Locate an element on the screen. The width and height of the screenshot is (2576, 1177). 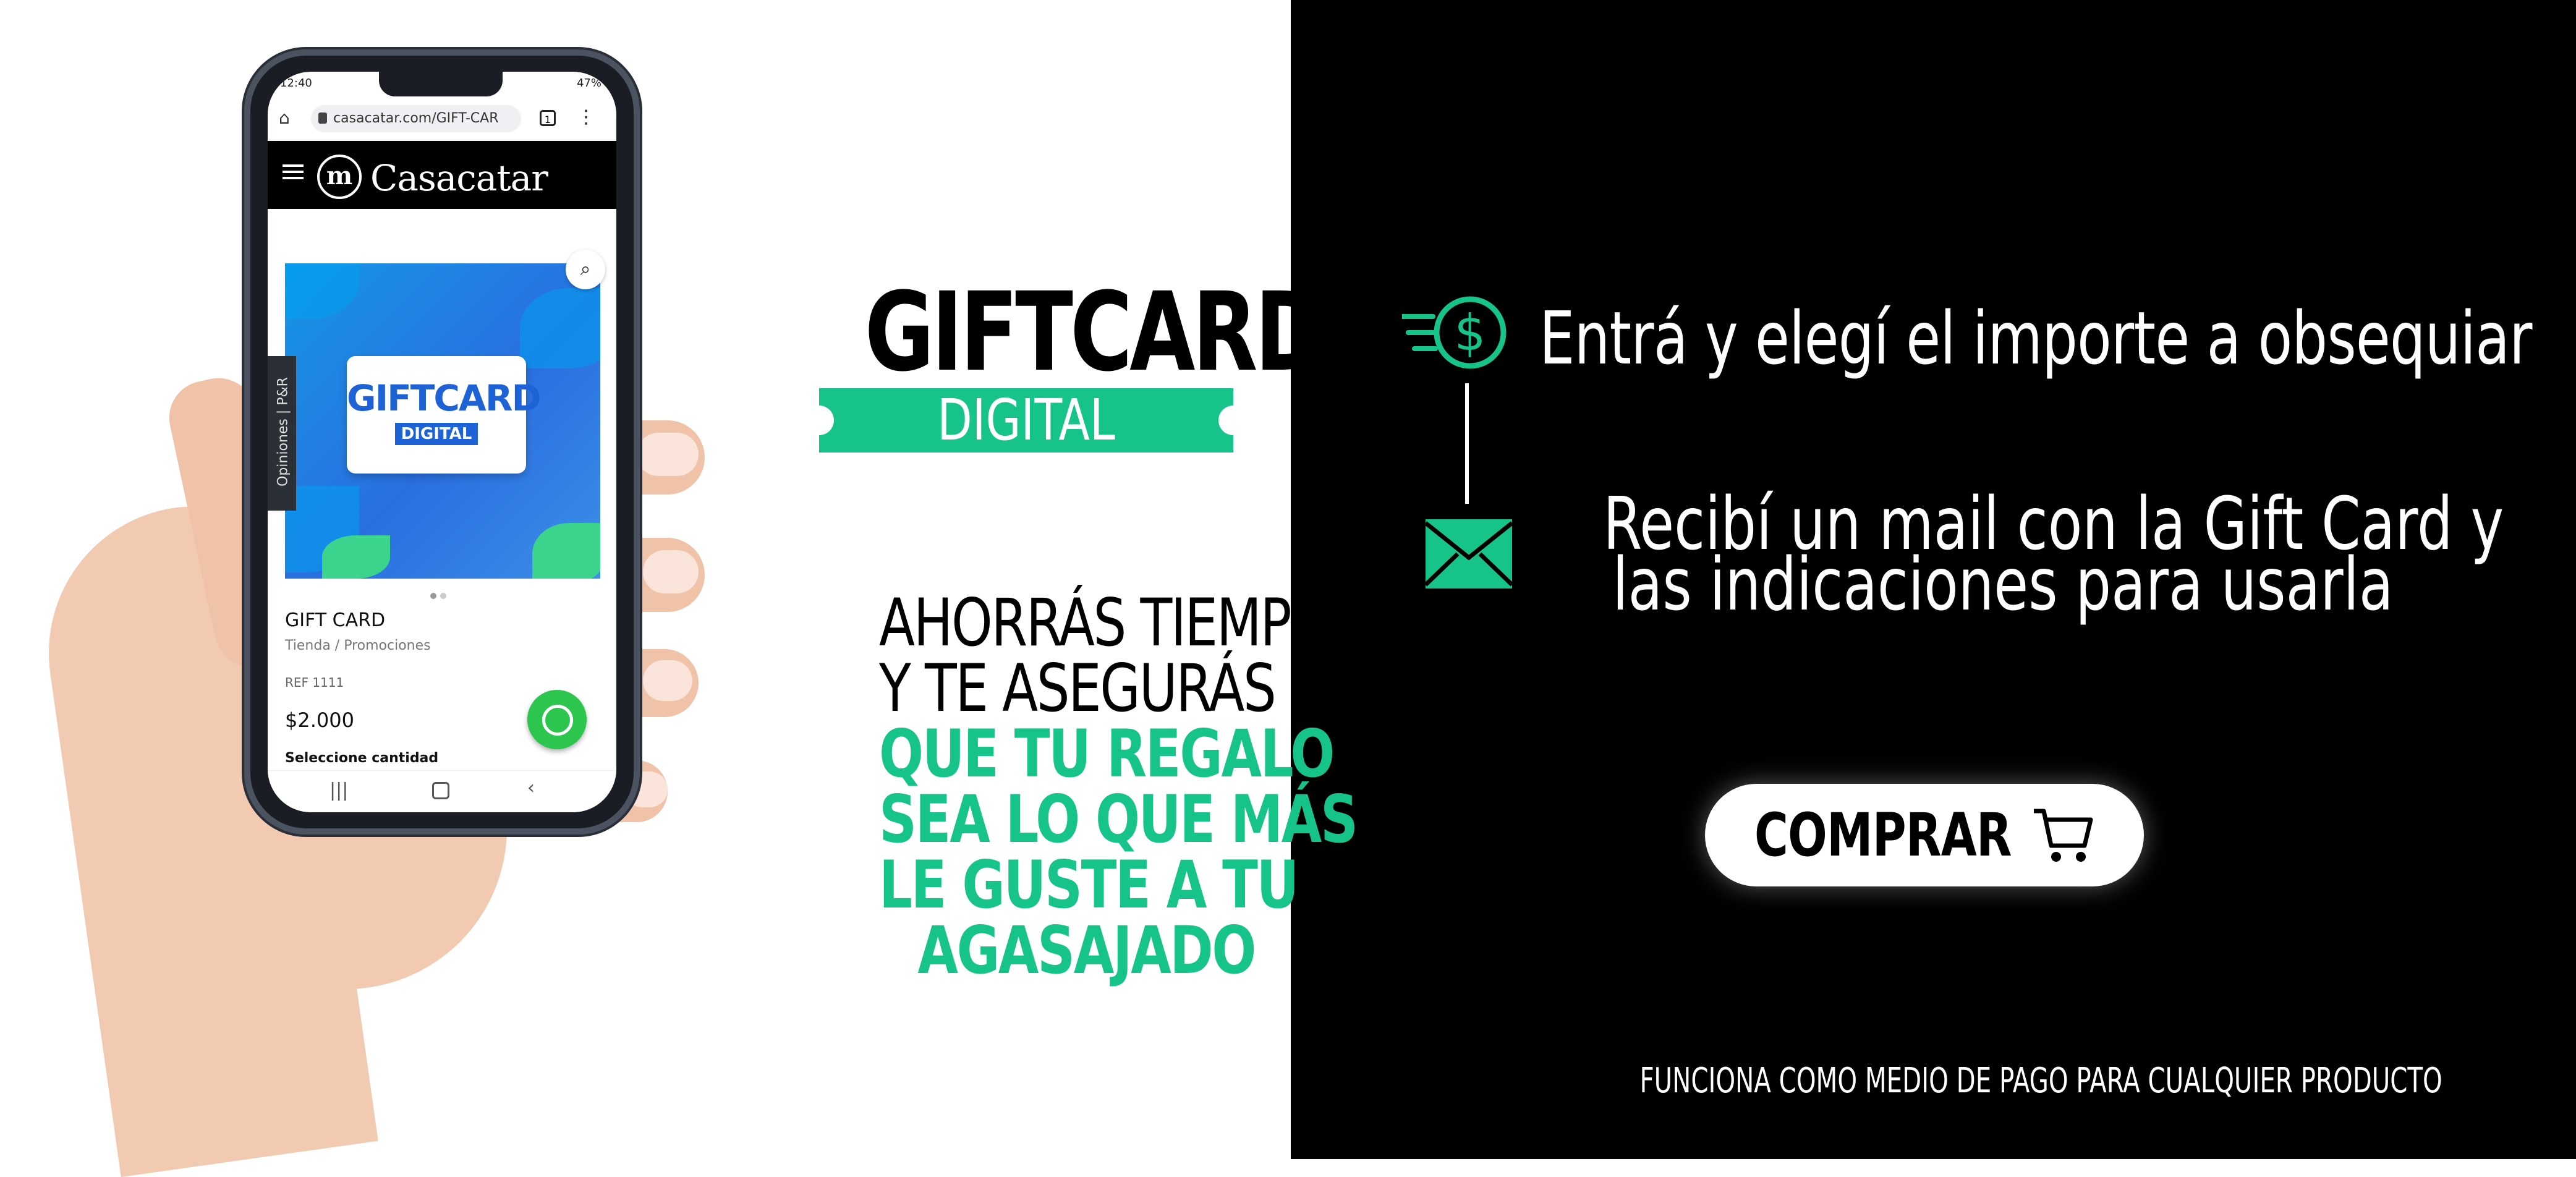
site-header: m Casacatar is located at coordinates (442, 175).